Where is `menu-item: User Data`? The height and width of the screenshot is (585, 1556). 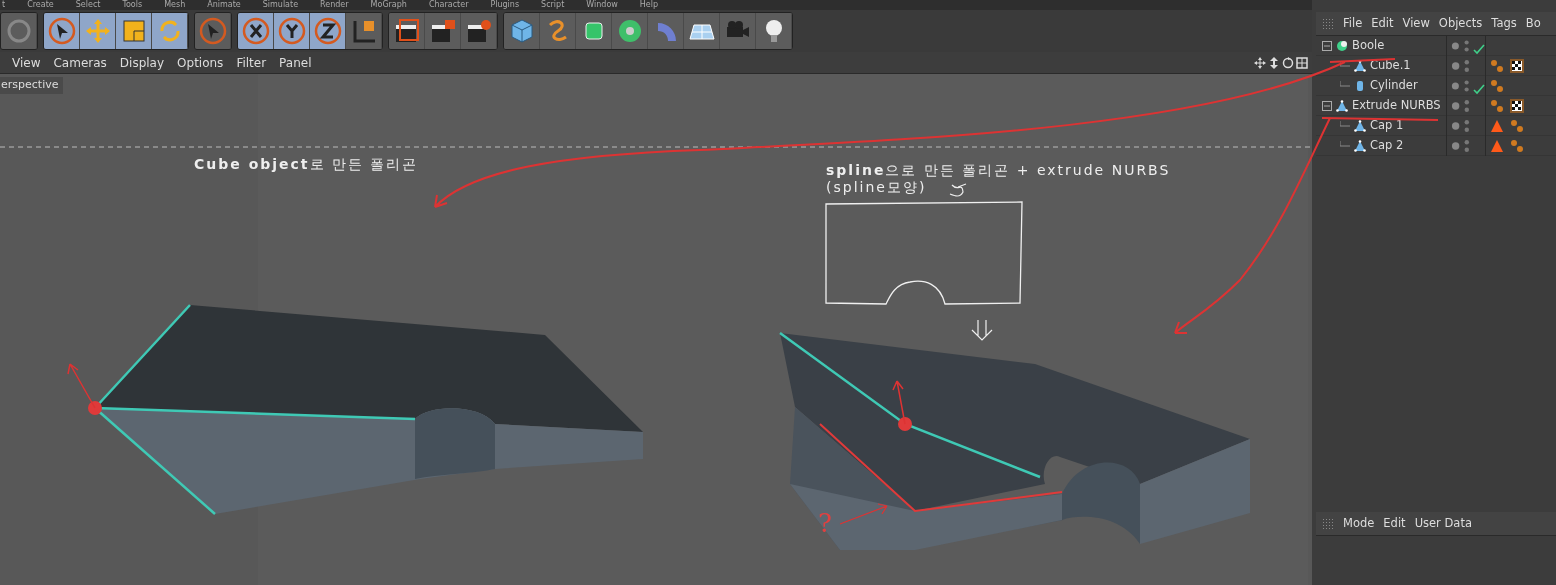
menu-item: User Data is located at coordinates (1443, 523).